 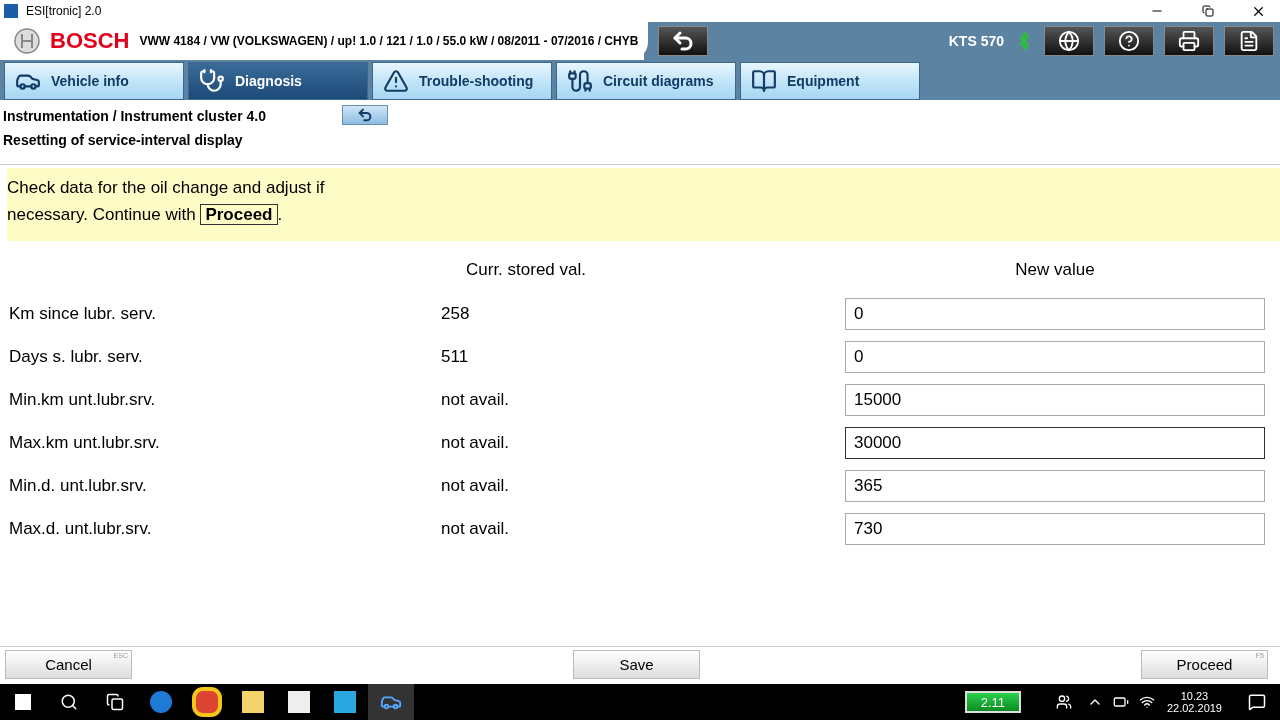 What do you see at coordinates (1146, 702) in the screenshot?
I see `wifi-icon` at bounding box center [1146, 702].